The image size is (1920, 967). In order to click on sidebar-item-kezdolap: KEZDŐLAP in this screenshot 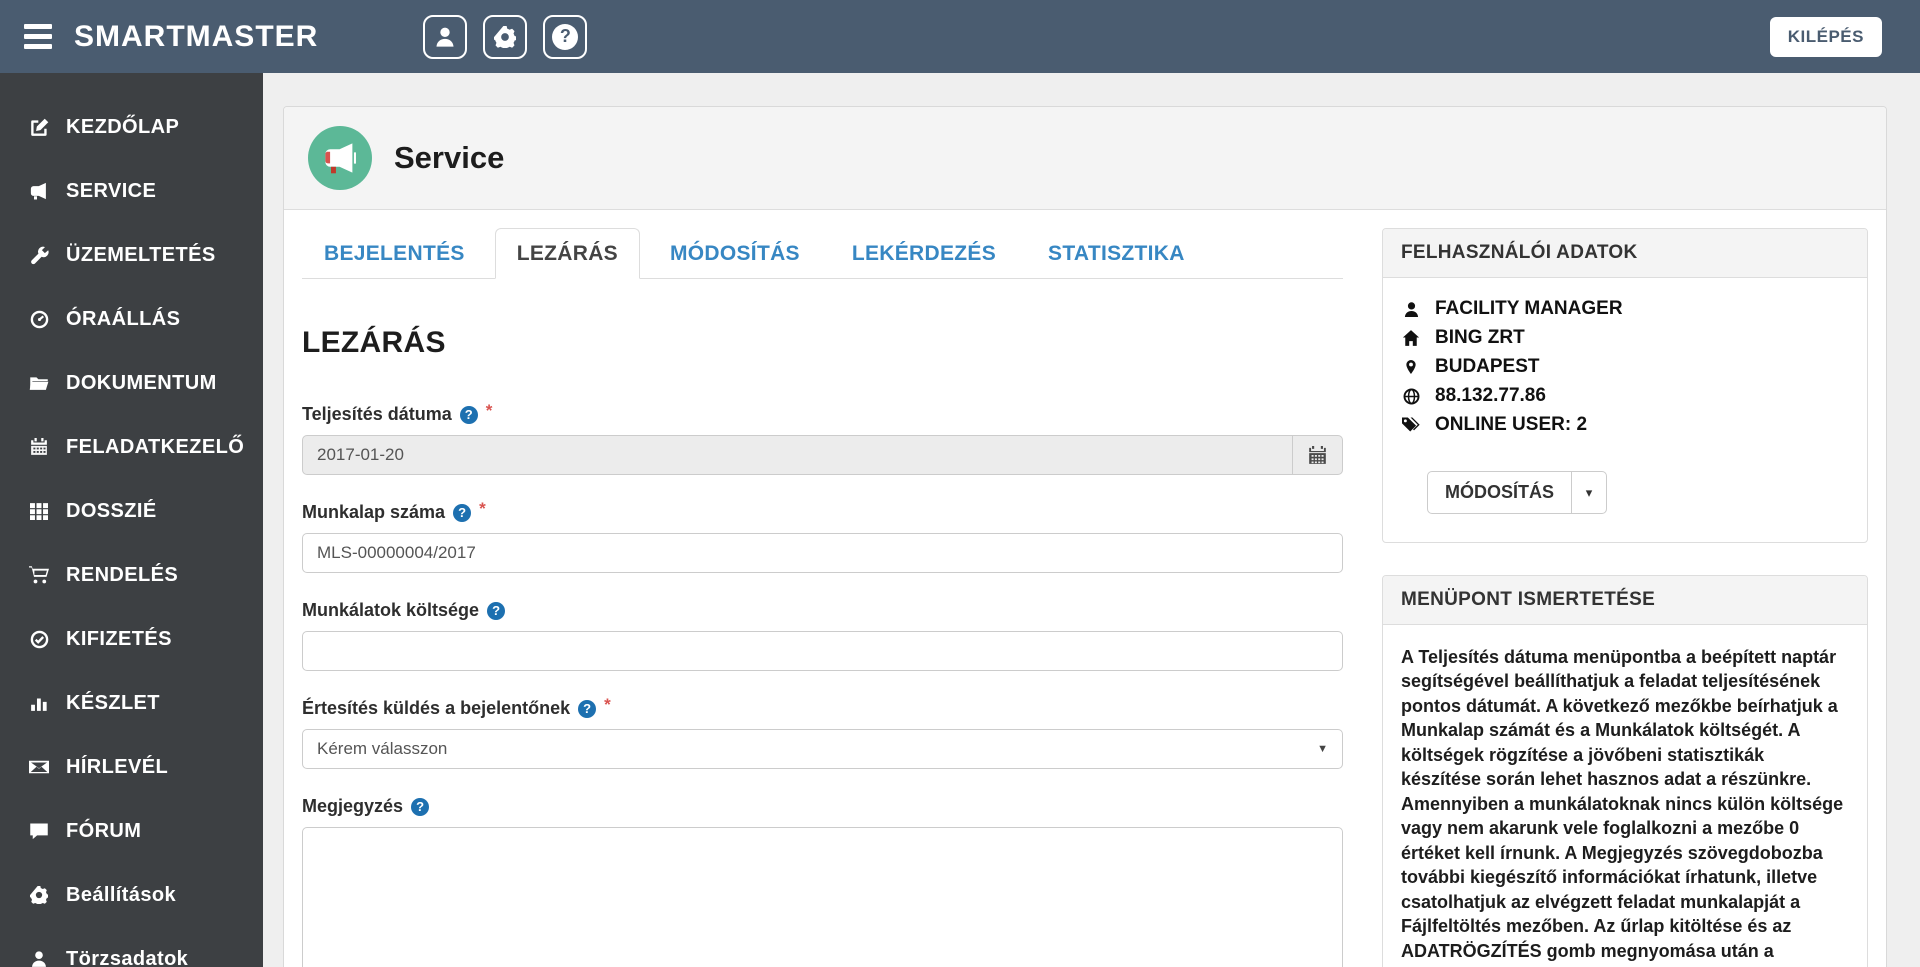, I will do `click(131, 127)`.